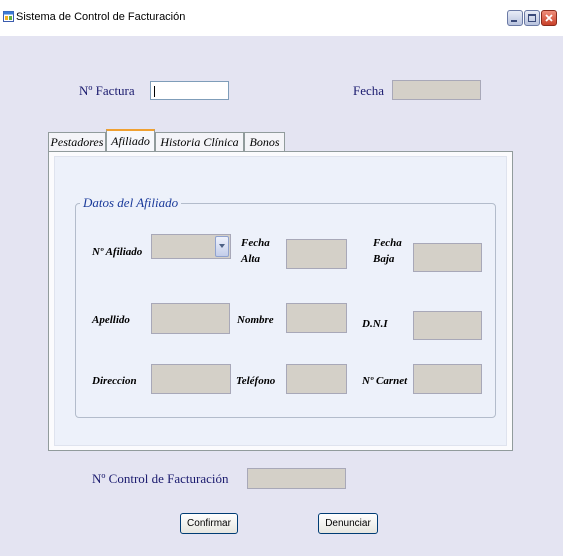 Image resolution: width=563 pixels, height=556 pixels. I want to click on apellido-field, so click(190, 318).